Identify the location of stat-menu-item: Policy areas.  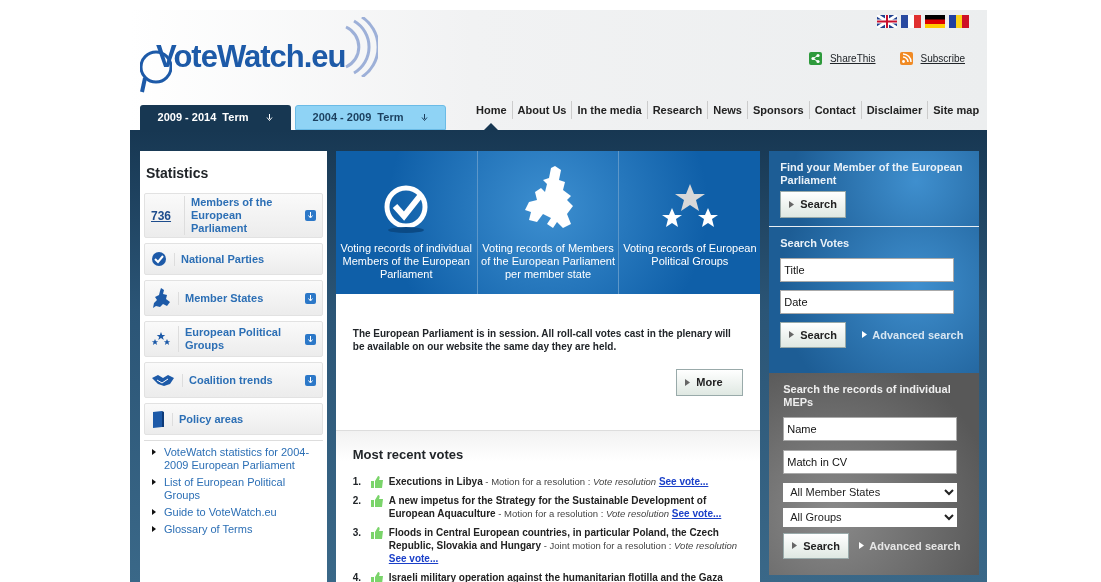
(233, 419).